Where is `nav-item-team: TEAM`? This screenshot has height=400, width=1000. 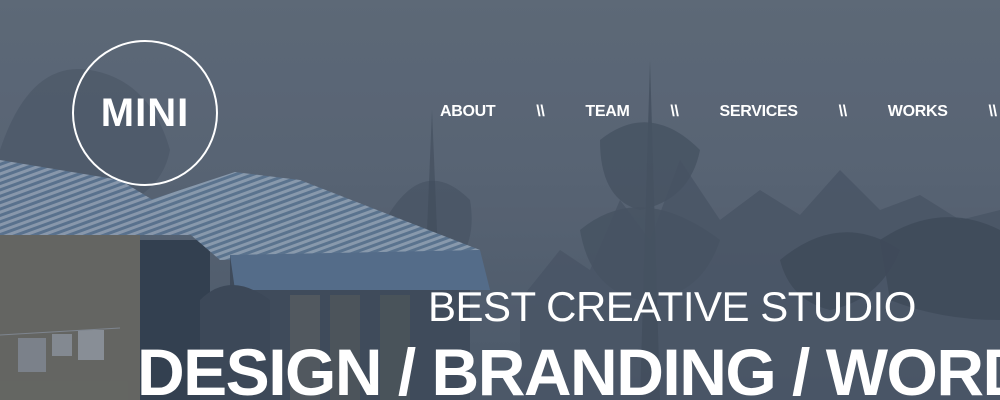
nav-item-team: TEAM is located at coordinates (607, 112).